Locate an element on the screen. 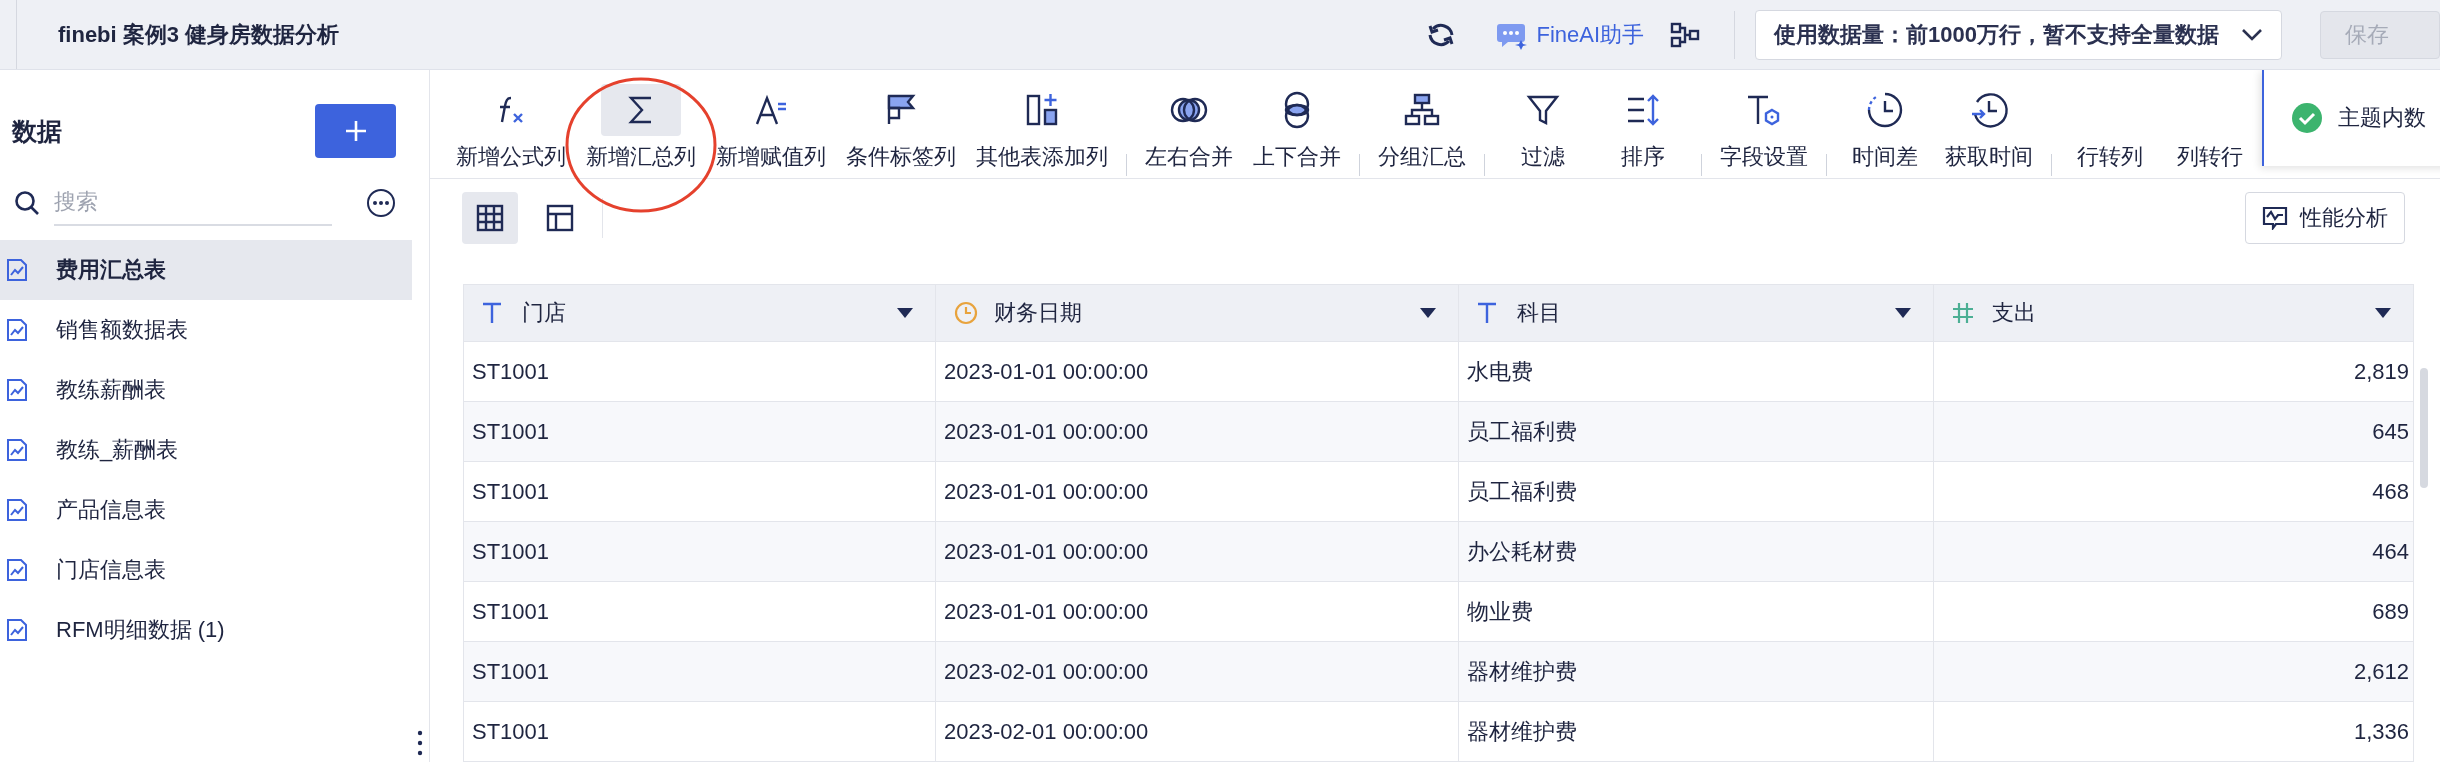  performance-analysis-button: 性能分析 is located at coordinates (2325, 217).